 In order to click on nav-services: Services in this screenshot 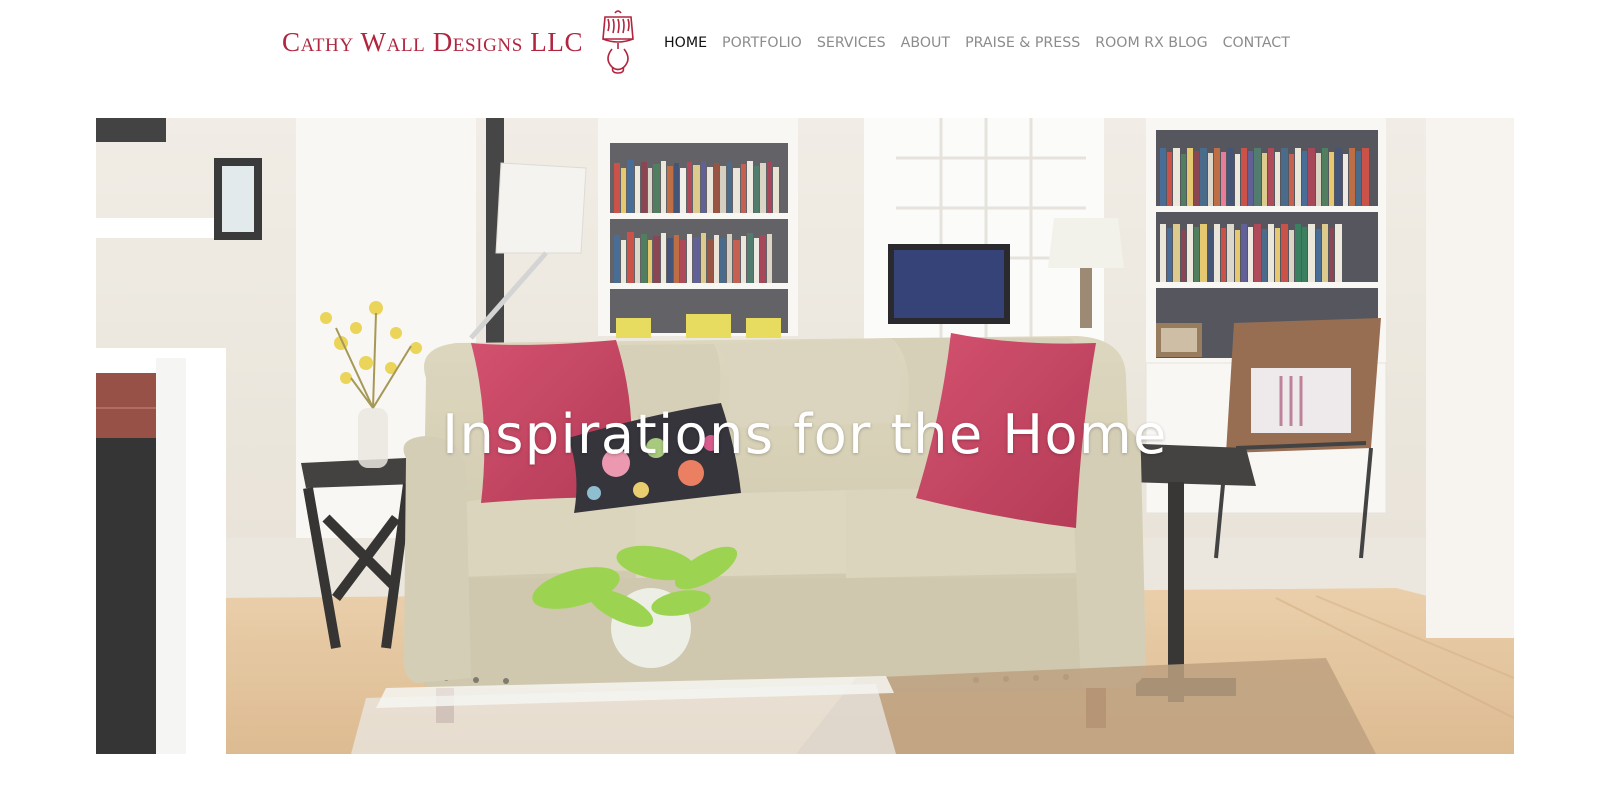, I will do `click(851, 43)`.